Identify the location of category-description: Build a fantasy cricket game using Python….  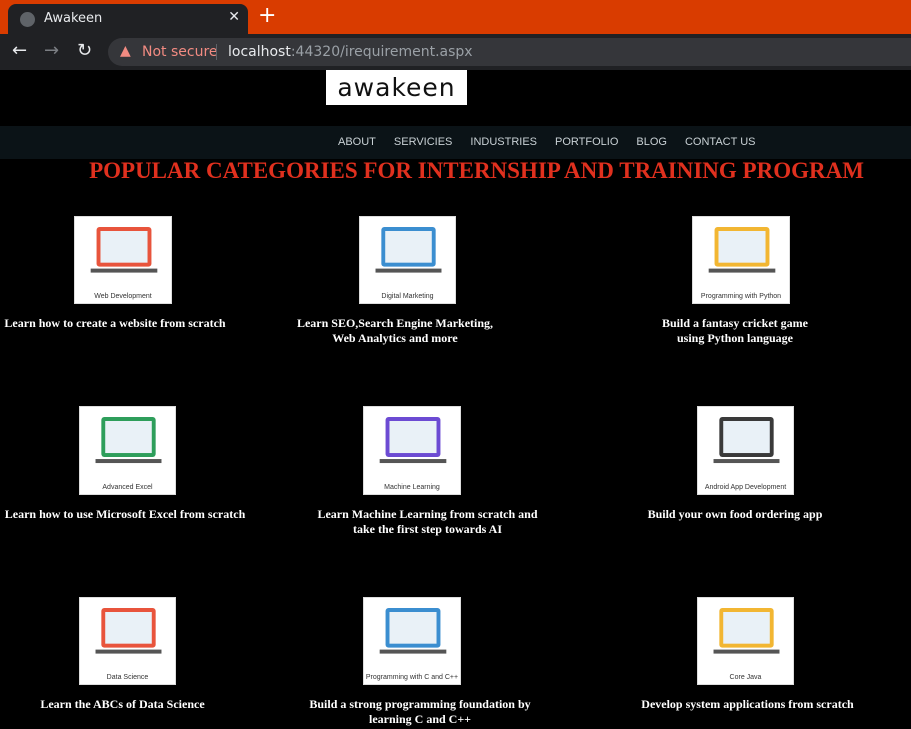
(735, 331).